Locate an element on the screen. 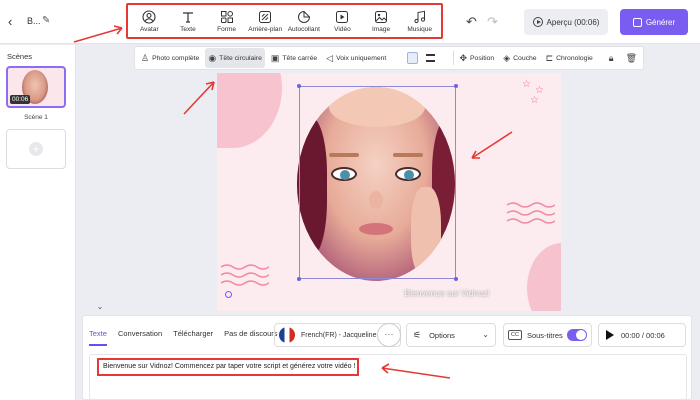 This screenshot has height=400, width=700. tool-text: Texte is located at coordinates (188, 21).